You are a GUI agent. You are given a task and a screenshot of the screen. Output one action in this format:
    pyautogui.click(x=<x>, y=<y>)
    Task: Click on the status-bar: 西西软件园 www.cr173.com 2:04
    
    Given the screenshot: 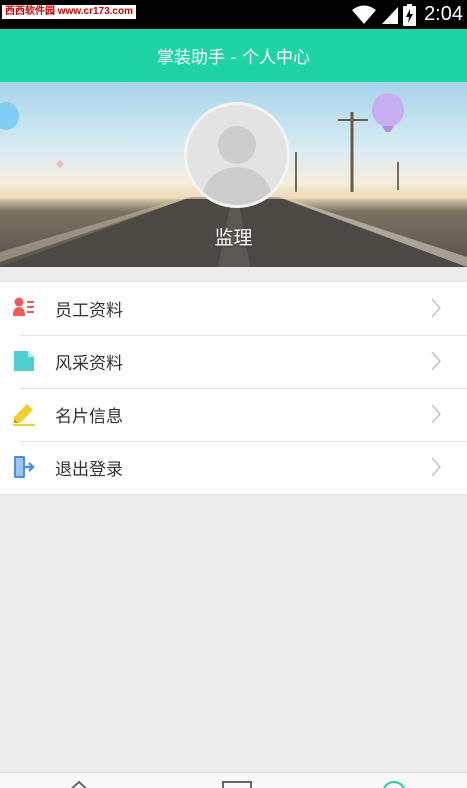 What is the action you would take?
    pyautogui.click(x=233, y=14)
    